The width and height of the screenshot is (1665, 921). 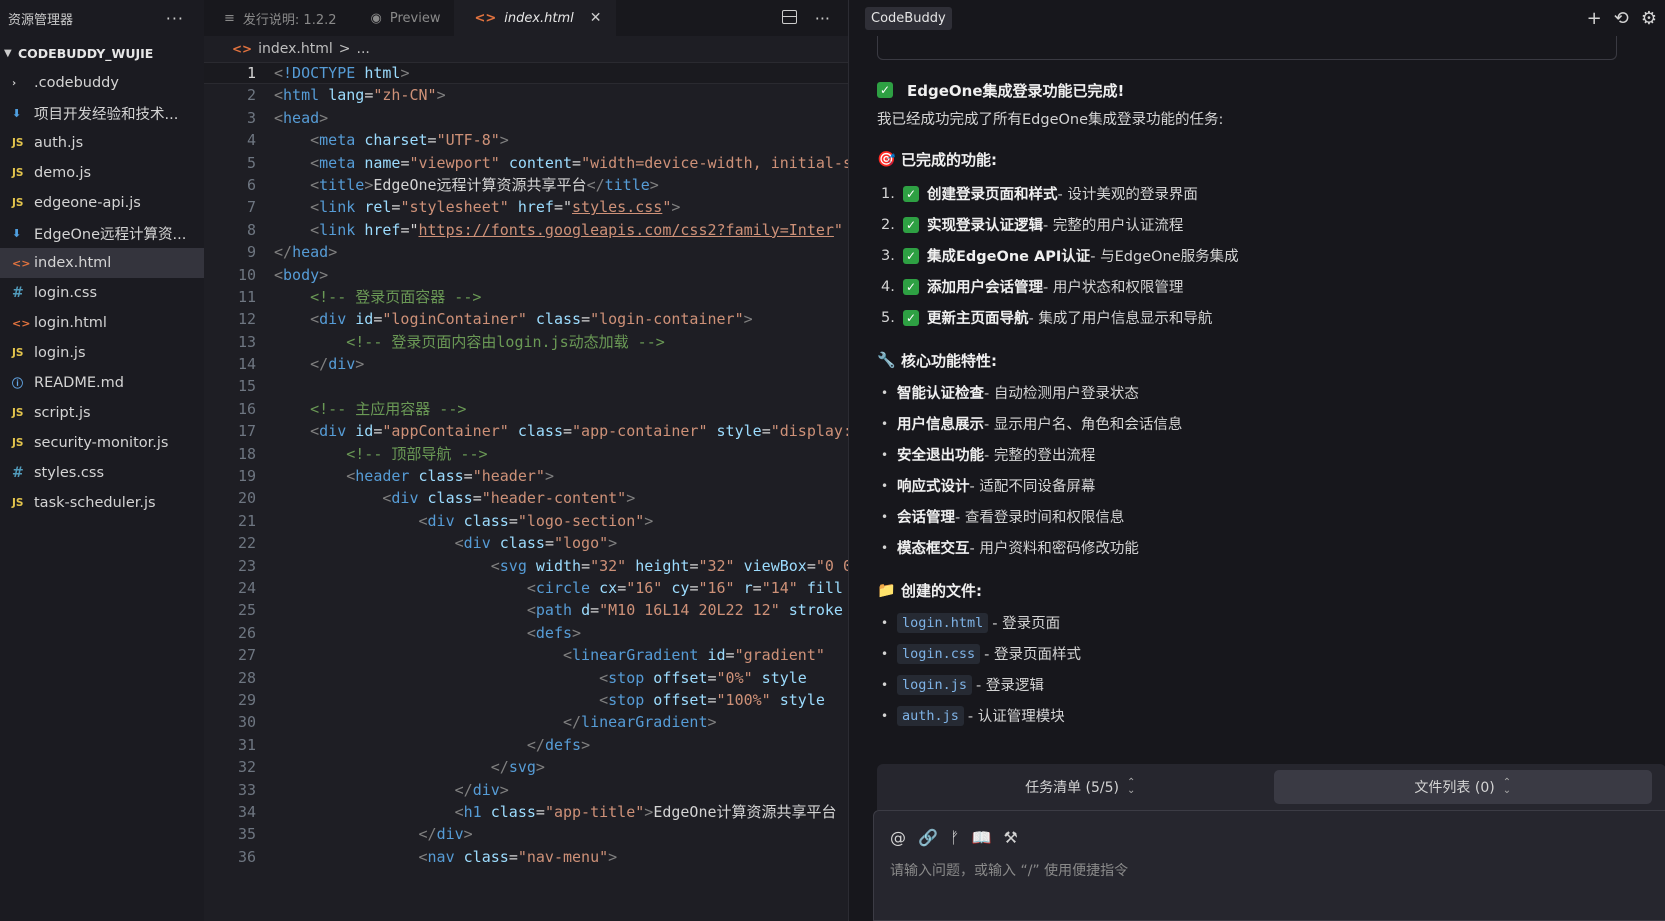 I want to click on code-token: stroke, so click(x=815, y=610).